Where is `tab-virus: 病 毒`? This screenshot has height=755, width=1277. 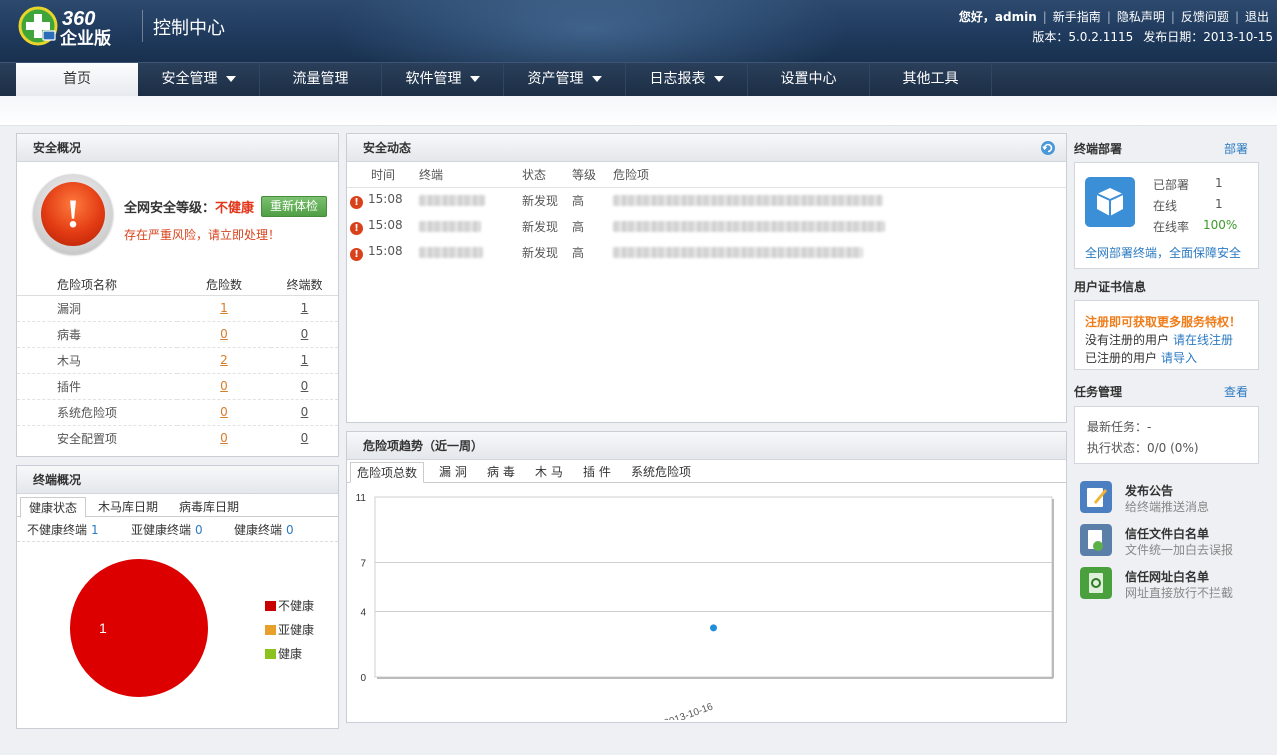 tab-virus: 病 毒 is located at coordinates (501, 472).